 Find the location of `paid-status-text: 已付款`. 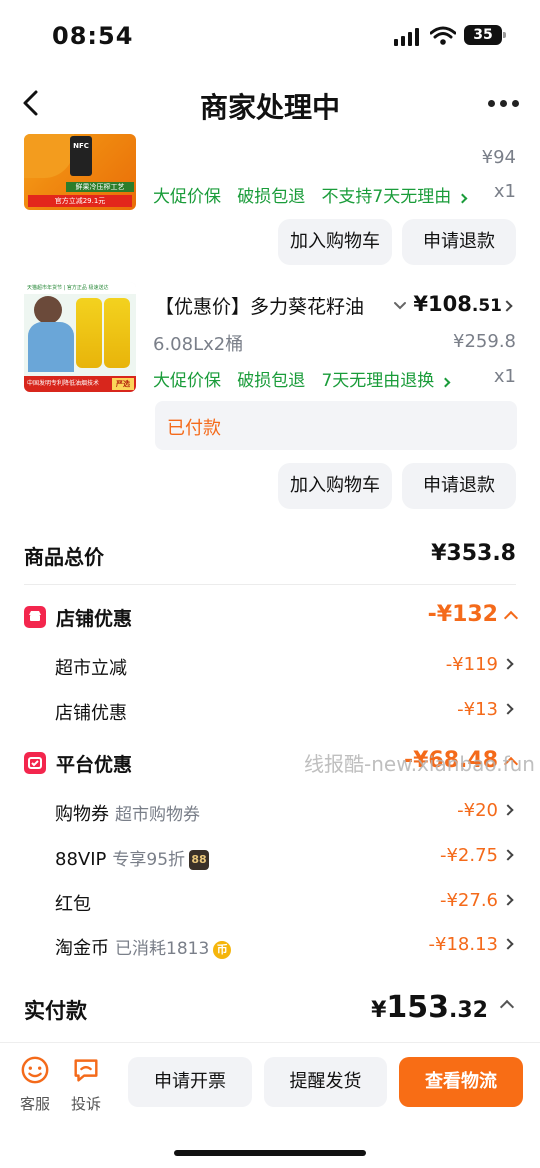

paid-status-text: 已付款 is located at coordinates (194, 428).